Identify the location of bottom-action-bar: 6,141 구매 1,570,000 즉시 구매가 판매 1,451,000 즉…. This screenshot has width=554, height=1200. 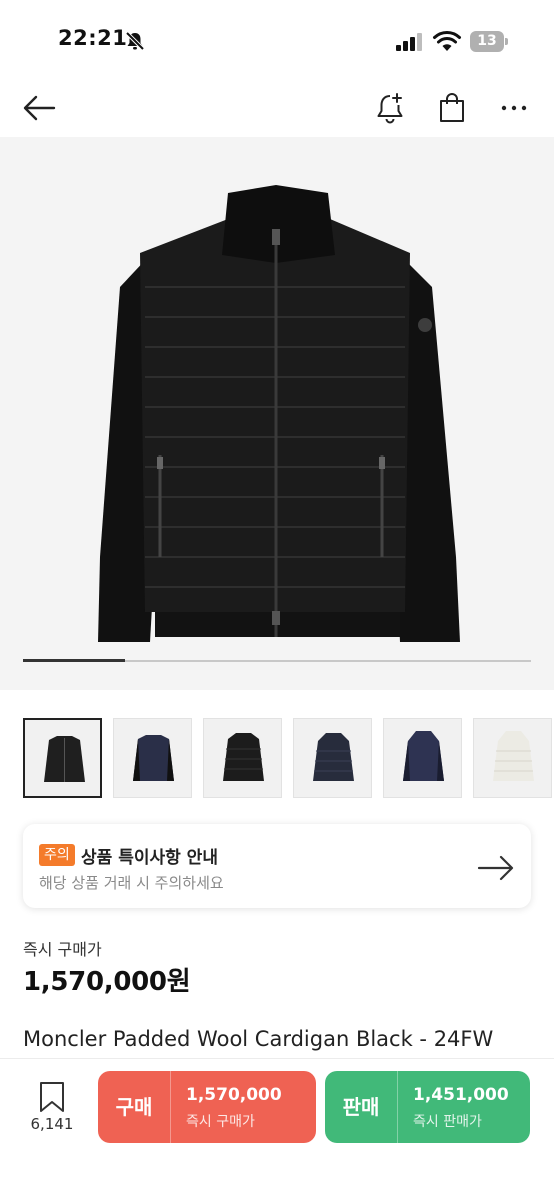
(277, 1129).